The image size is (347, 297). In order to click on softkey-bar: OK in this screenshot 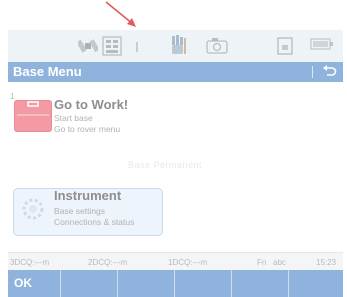, I will do `click(175, 283)`.